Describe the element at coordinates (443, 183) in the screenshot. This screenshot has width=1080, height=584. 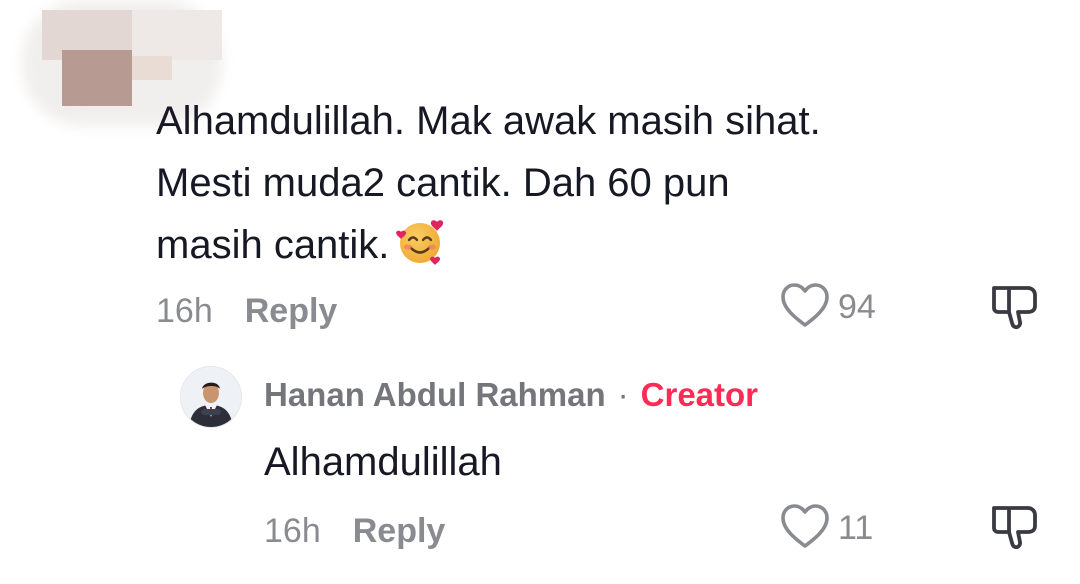
I see `comment-line: Mesti muda2 cantik. Dah 60 pun` at that location.